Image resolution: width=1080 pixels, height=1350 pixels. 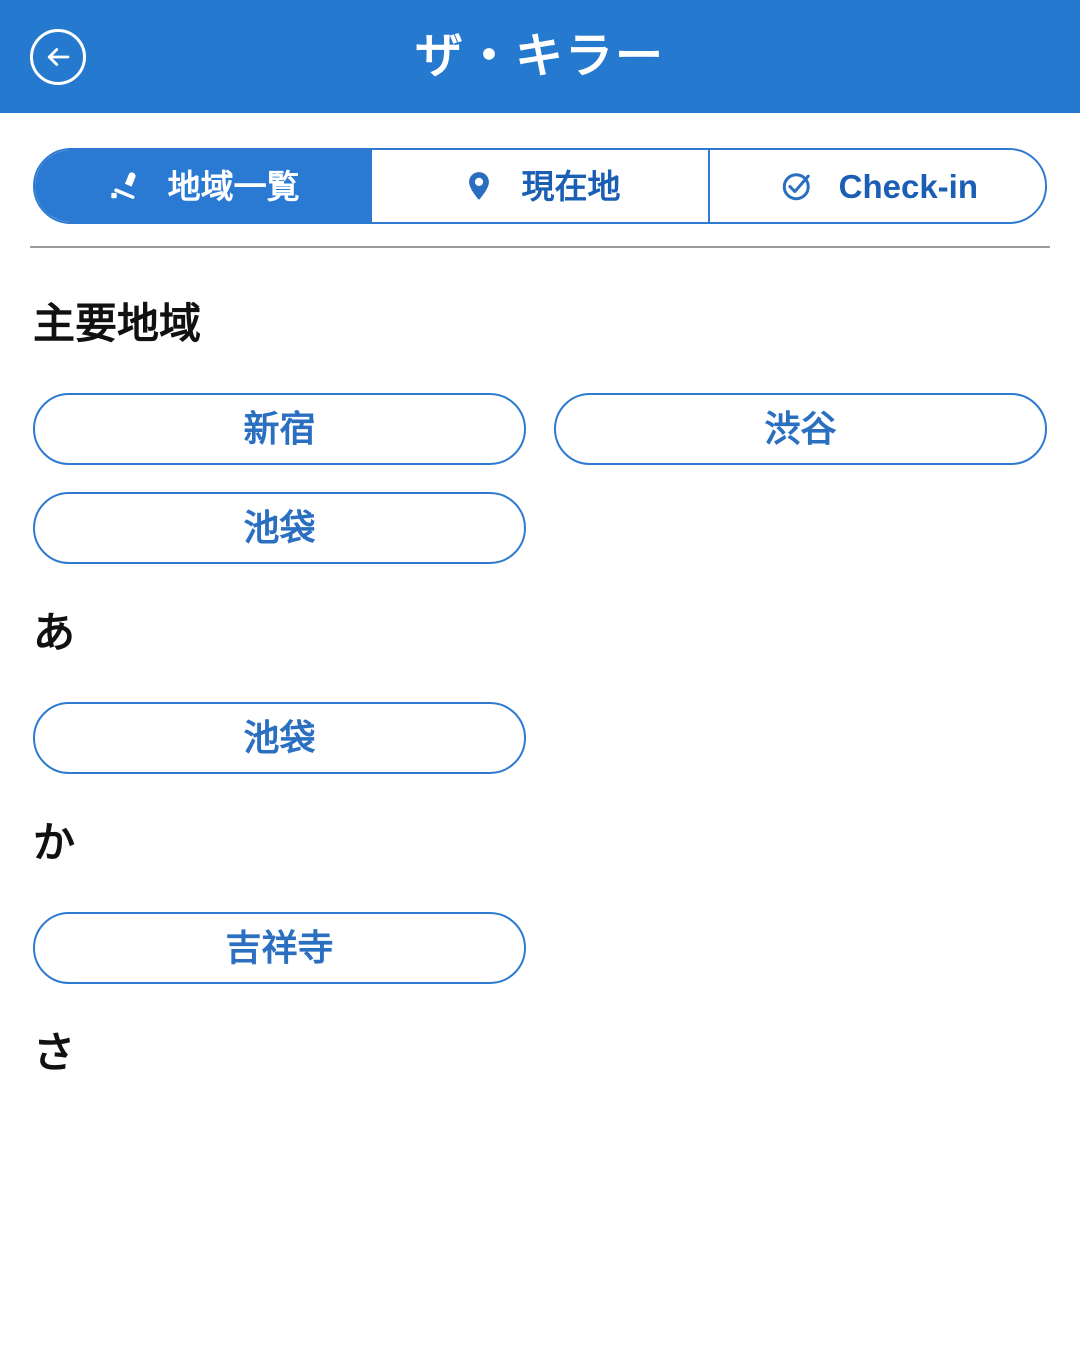 What do you see at coordinates (54, 632) in the screenshot?
I see `section-heading: あ` at bounding box center [54, 632].